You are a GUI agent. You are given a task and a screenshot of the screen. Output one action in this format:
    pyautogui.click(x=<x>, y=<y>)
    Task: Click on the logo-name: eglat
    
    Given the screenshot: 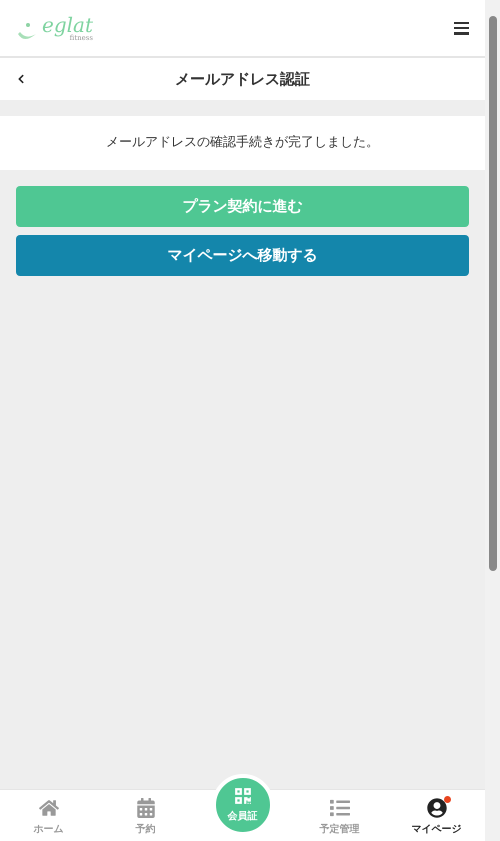 What is the action you would take?
    pyautogui.click(x=67, y=24)
    